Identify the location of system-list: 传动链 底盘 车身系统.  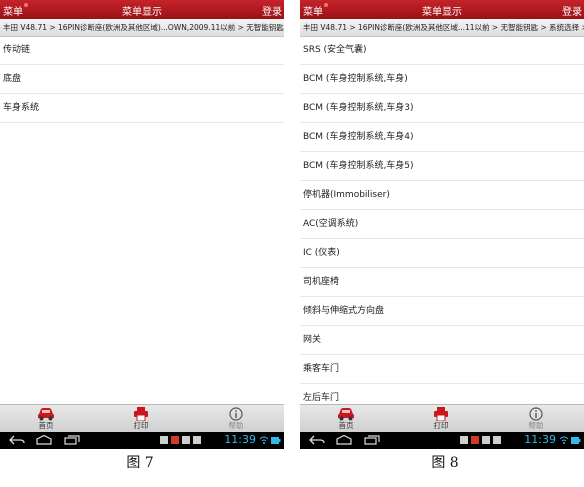
(142, 79).